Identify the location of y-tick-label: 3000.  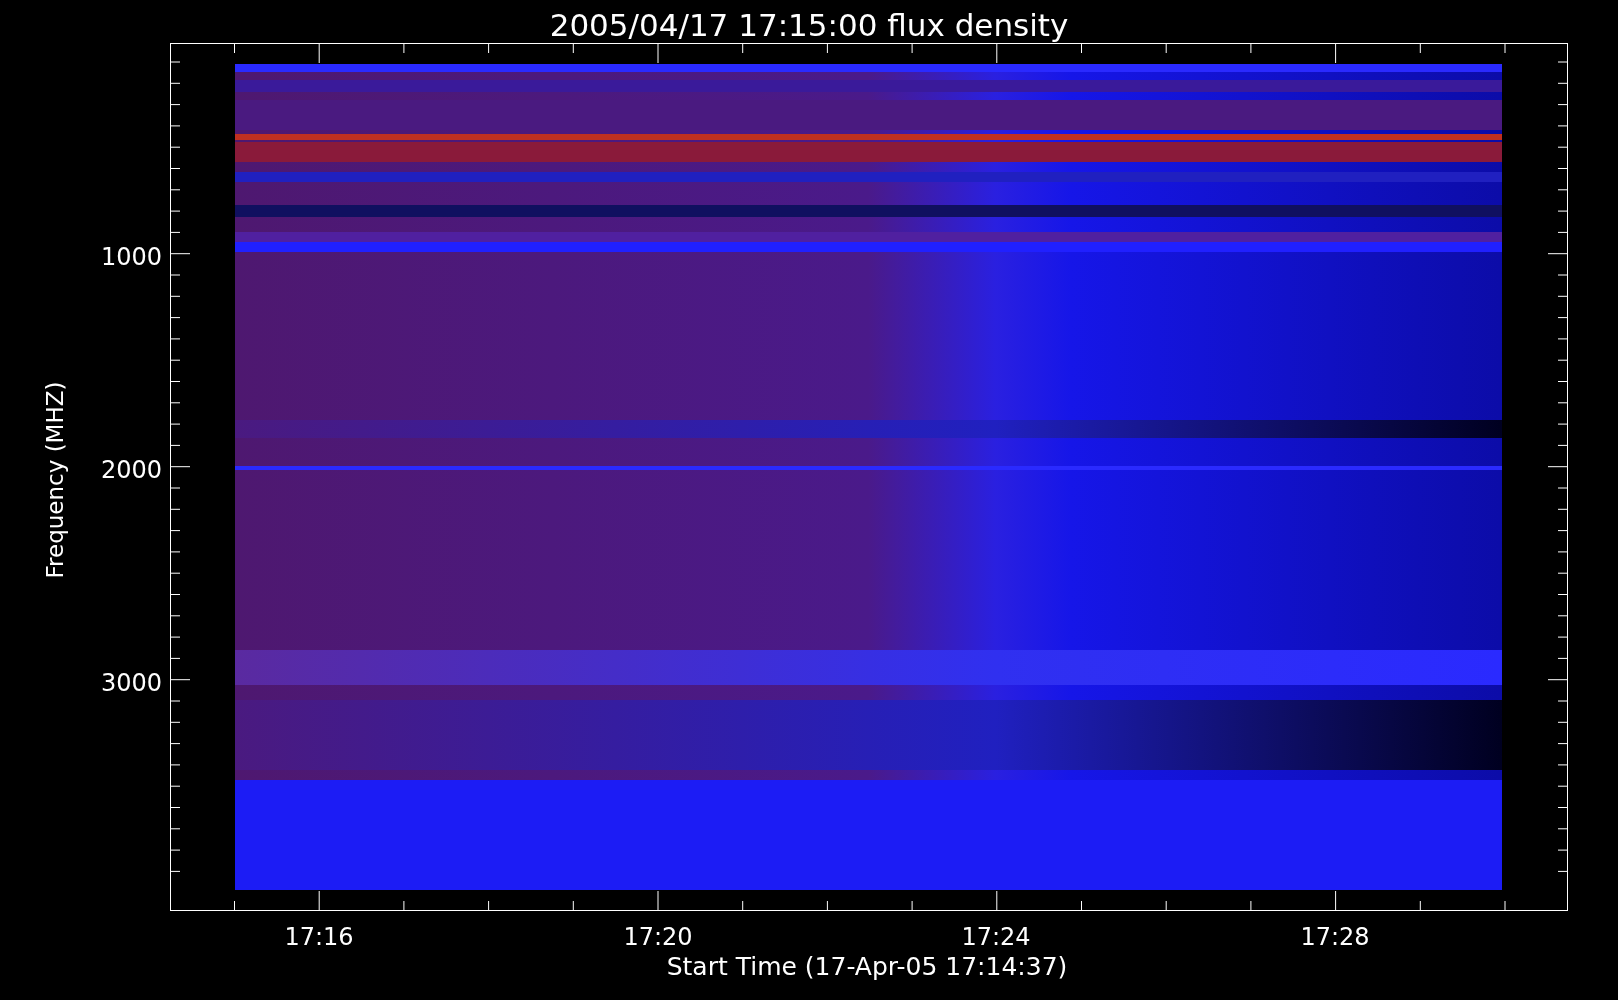
(130, 683).